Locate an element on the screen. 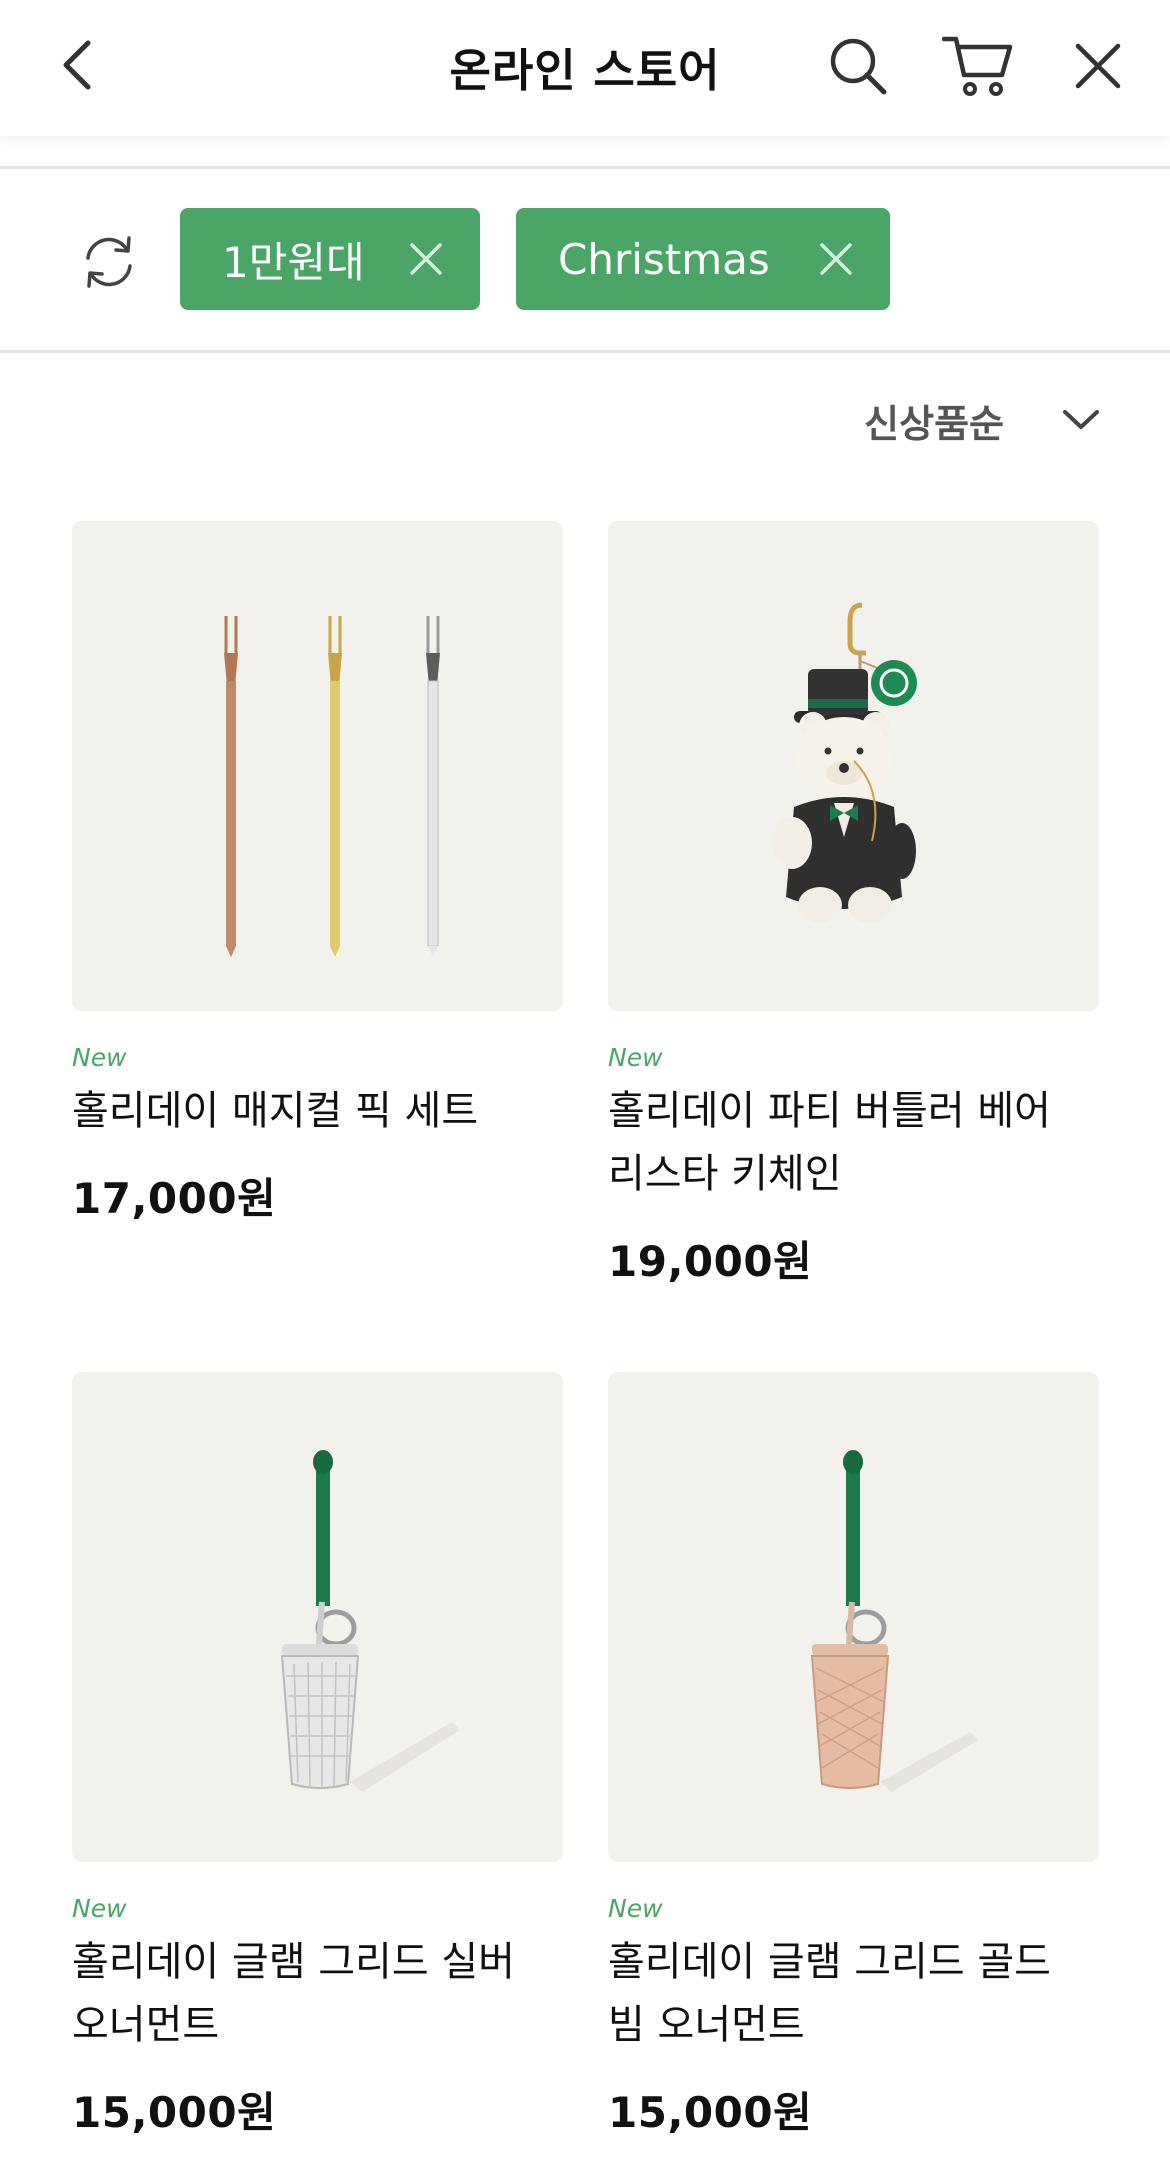 This screenshot has width=1170, height=2179. product-name: 홀리데이 글램 그리드 실버 오너먼트 is located at coordinates (317, 1994).